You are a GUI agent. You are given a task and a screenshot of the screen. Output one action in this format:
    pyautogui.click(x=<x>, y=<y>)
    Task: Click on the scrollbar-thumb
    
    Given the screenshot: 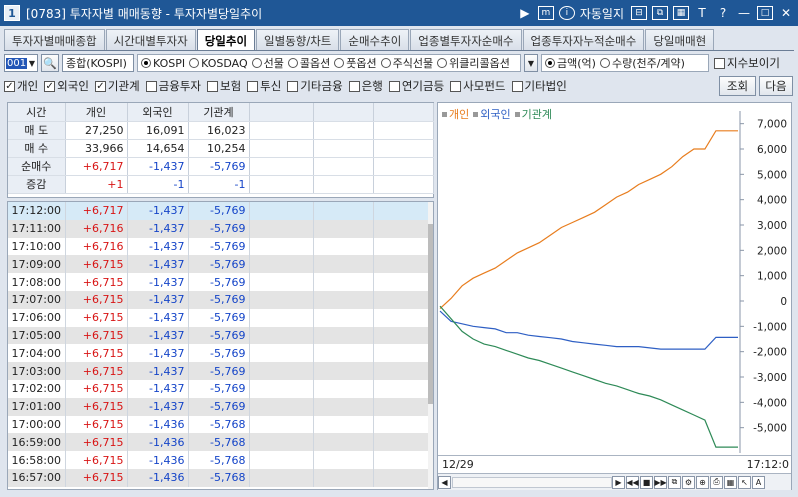 What is the action you would take?
    pyautogui.click(x=430, y=314)
    